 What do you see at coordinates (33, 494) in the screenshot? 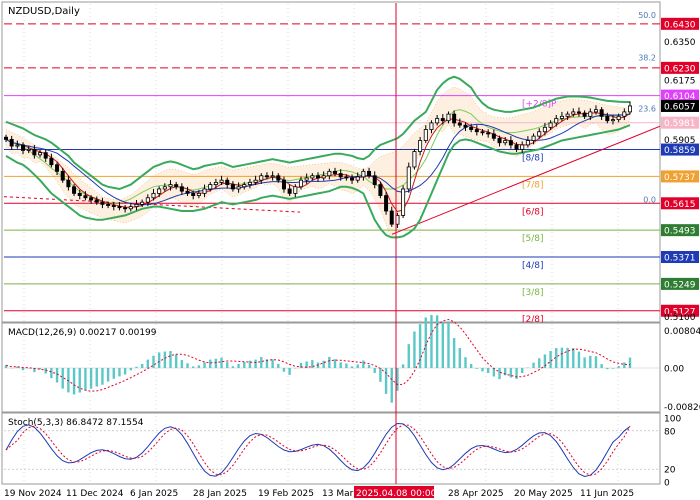
I see `time-axis-label: 19 Nov 2024` at bounding box center [33, 494].